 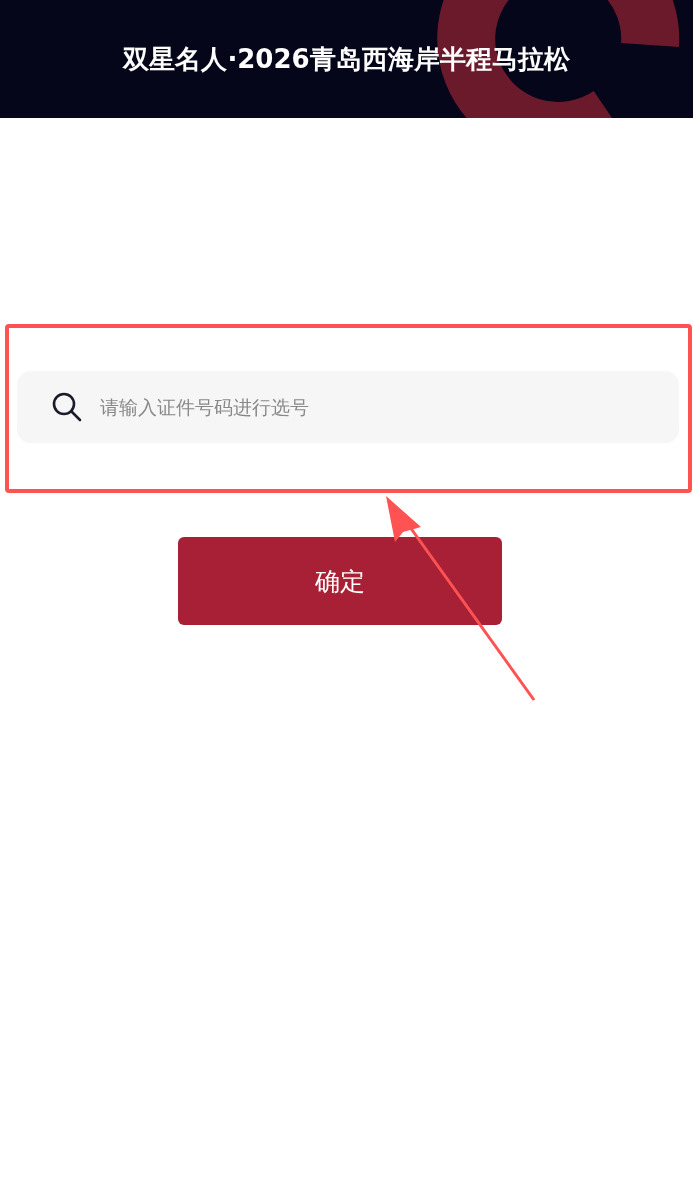 What do you see at coordinates (348, 407) in the screenshot?
I see `search-field: 请输入证件号码进行选号` at bounding box center [348, 407].